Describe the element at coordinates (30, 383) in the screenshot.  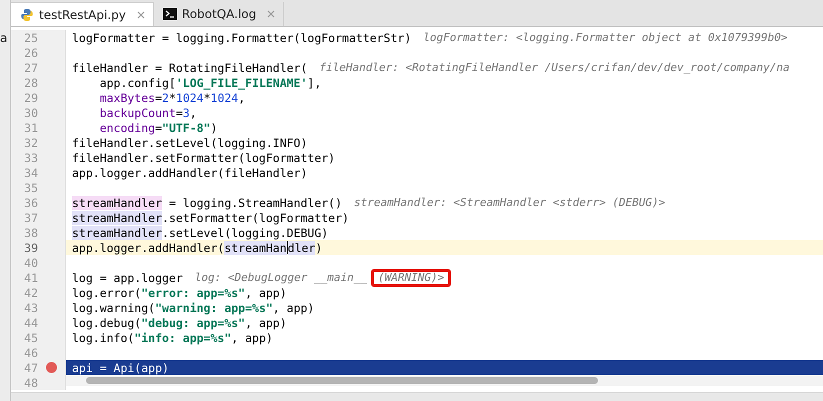
I see `line-number: 48` at that location.